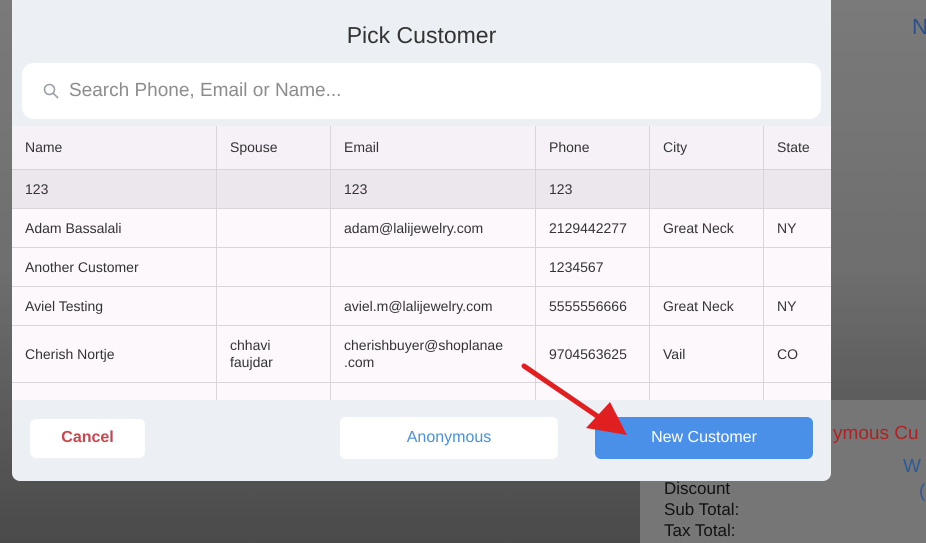 This screenshot has height=543, width=926. I want to click on table-cell-text: cherishbuyer@shoplanae .com, so click(424, 354).